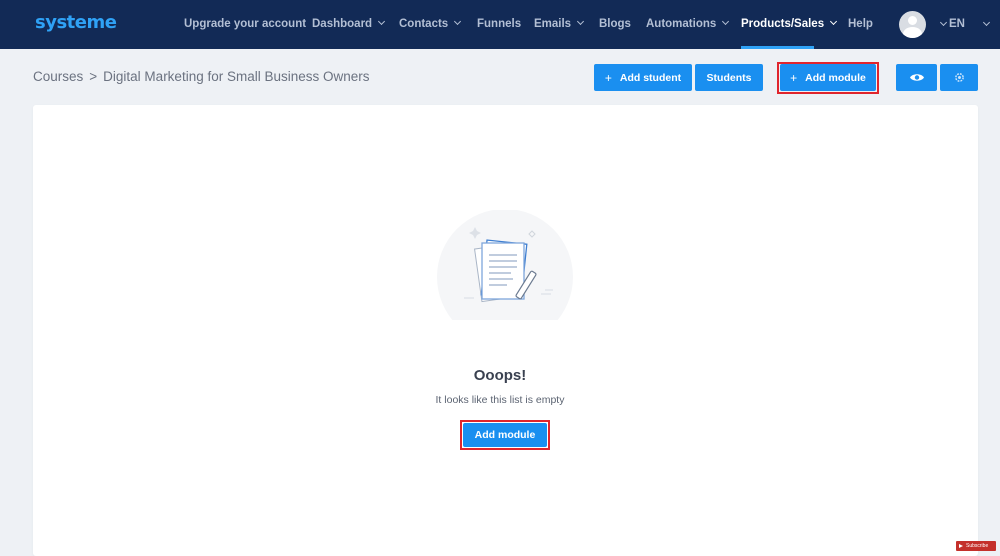  I want to click on subscribe-watermark: Subscribe, so click(976, 546).